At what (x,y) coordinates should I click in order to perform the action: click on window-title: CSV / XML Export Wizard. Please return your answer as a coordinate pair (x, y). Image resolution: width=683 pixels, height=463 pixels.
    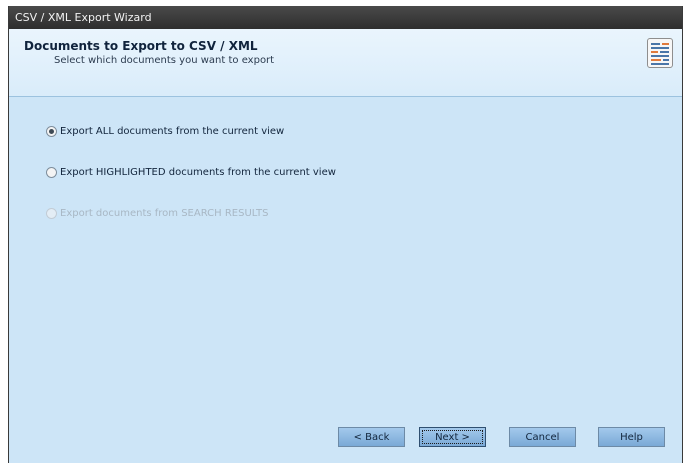
    Looking at the image, I should click on (83, 17).